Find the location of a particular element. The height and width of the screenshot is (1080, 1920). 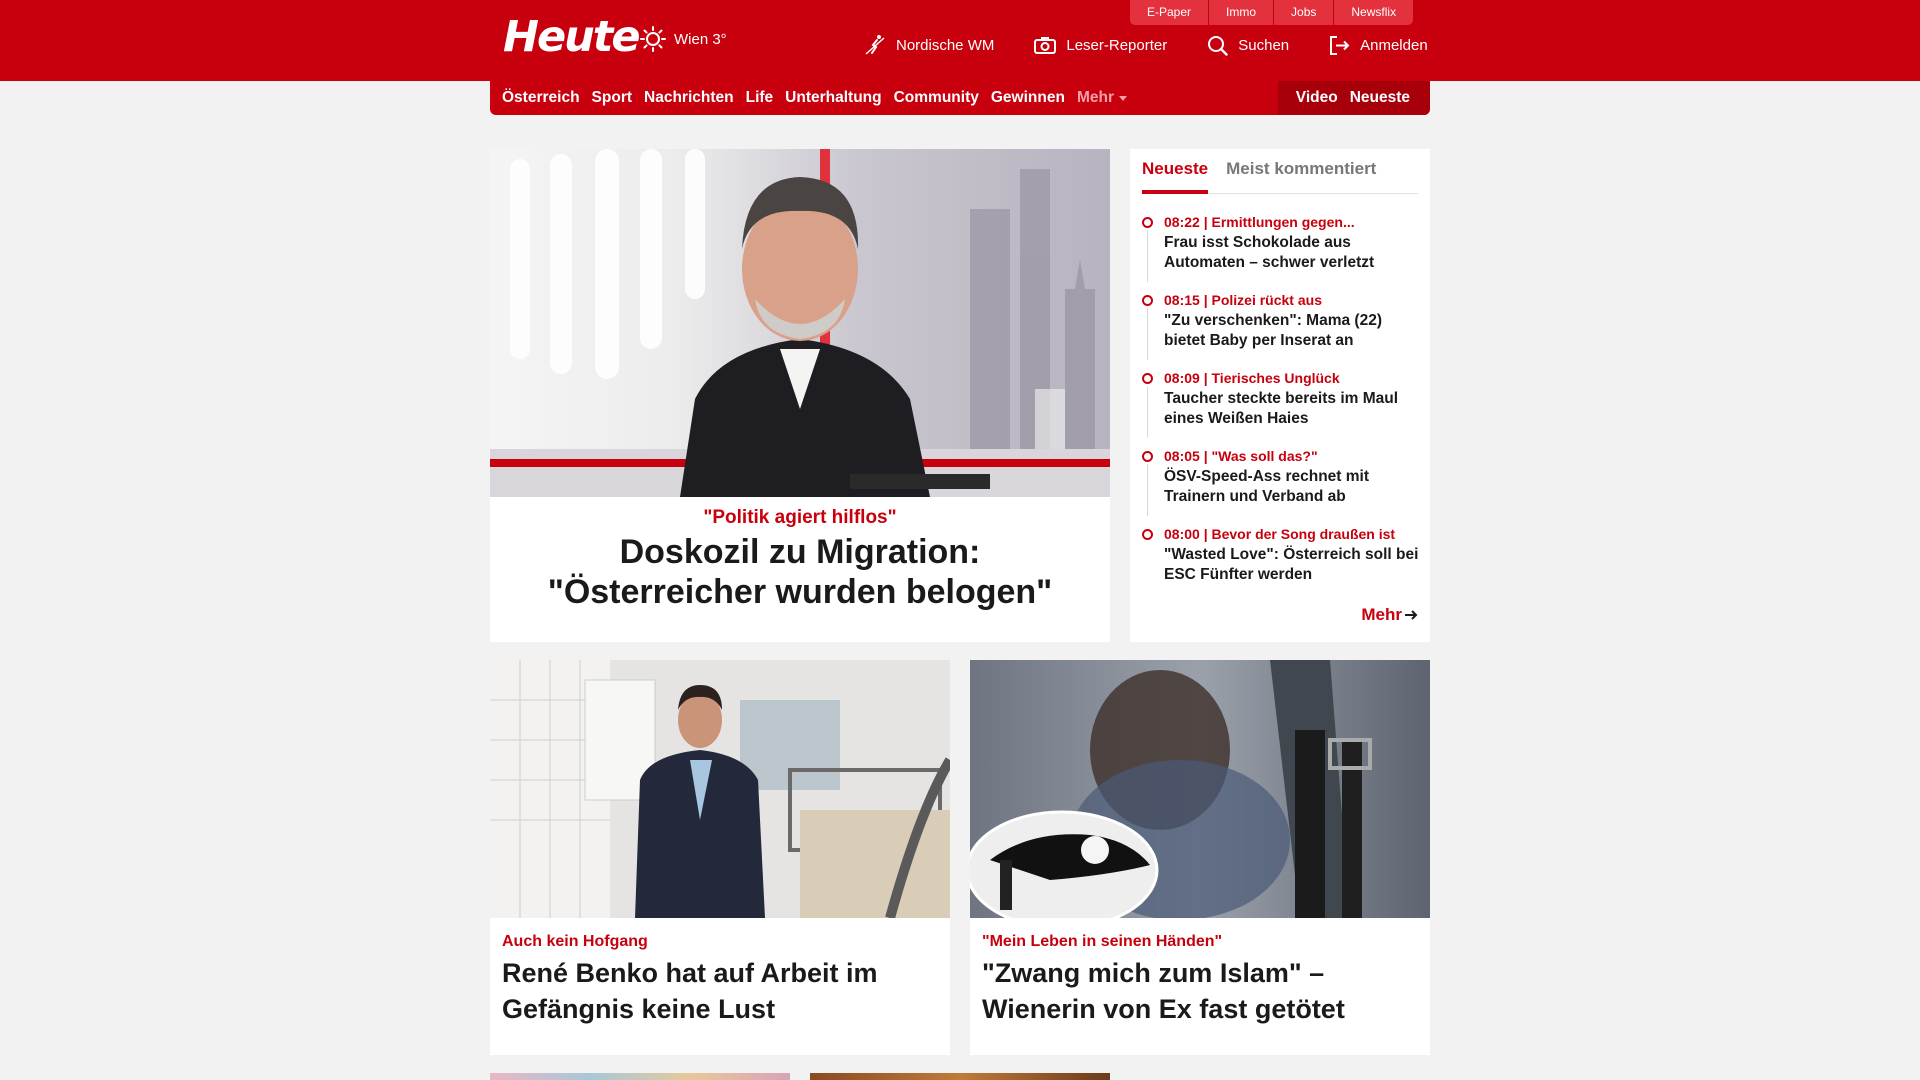

sidebar-more-link: Mehr is located at coordinates (1389, 615).